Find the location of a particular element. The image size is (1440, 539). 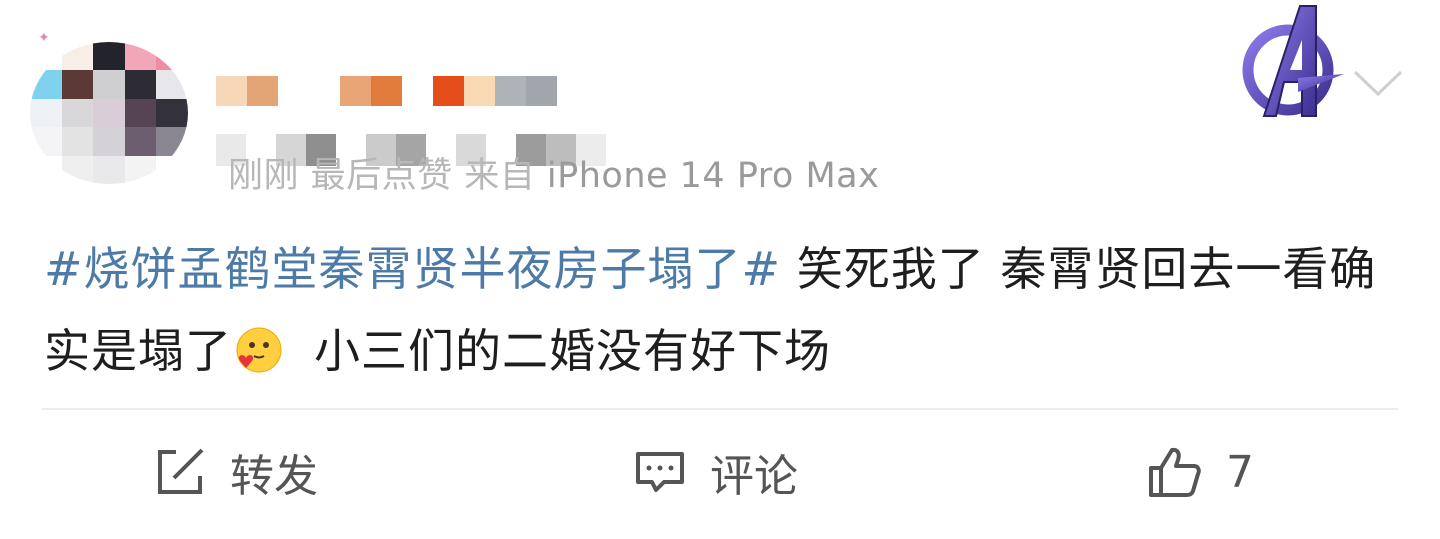

avengers-logo-badge is located at coordinates (1293, 60).